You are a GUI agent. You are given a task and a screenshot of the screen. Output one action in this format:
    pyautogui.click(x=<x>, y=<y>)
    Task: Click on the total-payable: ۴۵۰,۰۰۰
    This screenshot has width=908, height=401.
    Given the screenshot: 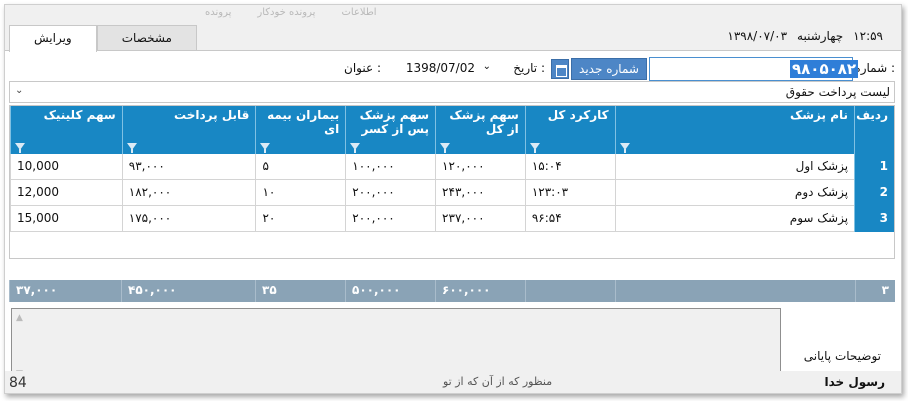 What is the action you would take?
    pyautogui.click(x=188, y=291)
    